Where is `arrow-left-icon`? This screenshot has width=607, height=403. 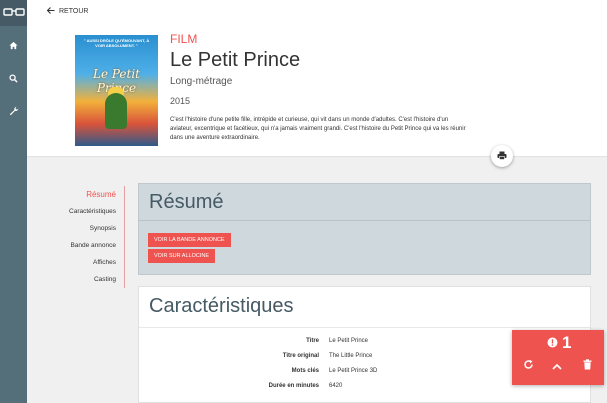
arrow-left-icon is located at coordinates (50, 11).